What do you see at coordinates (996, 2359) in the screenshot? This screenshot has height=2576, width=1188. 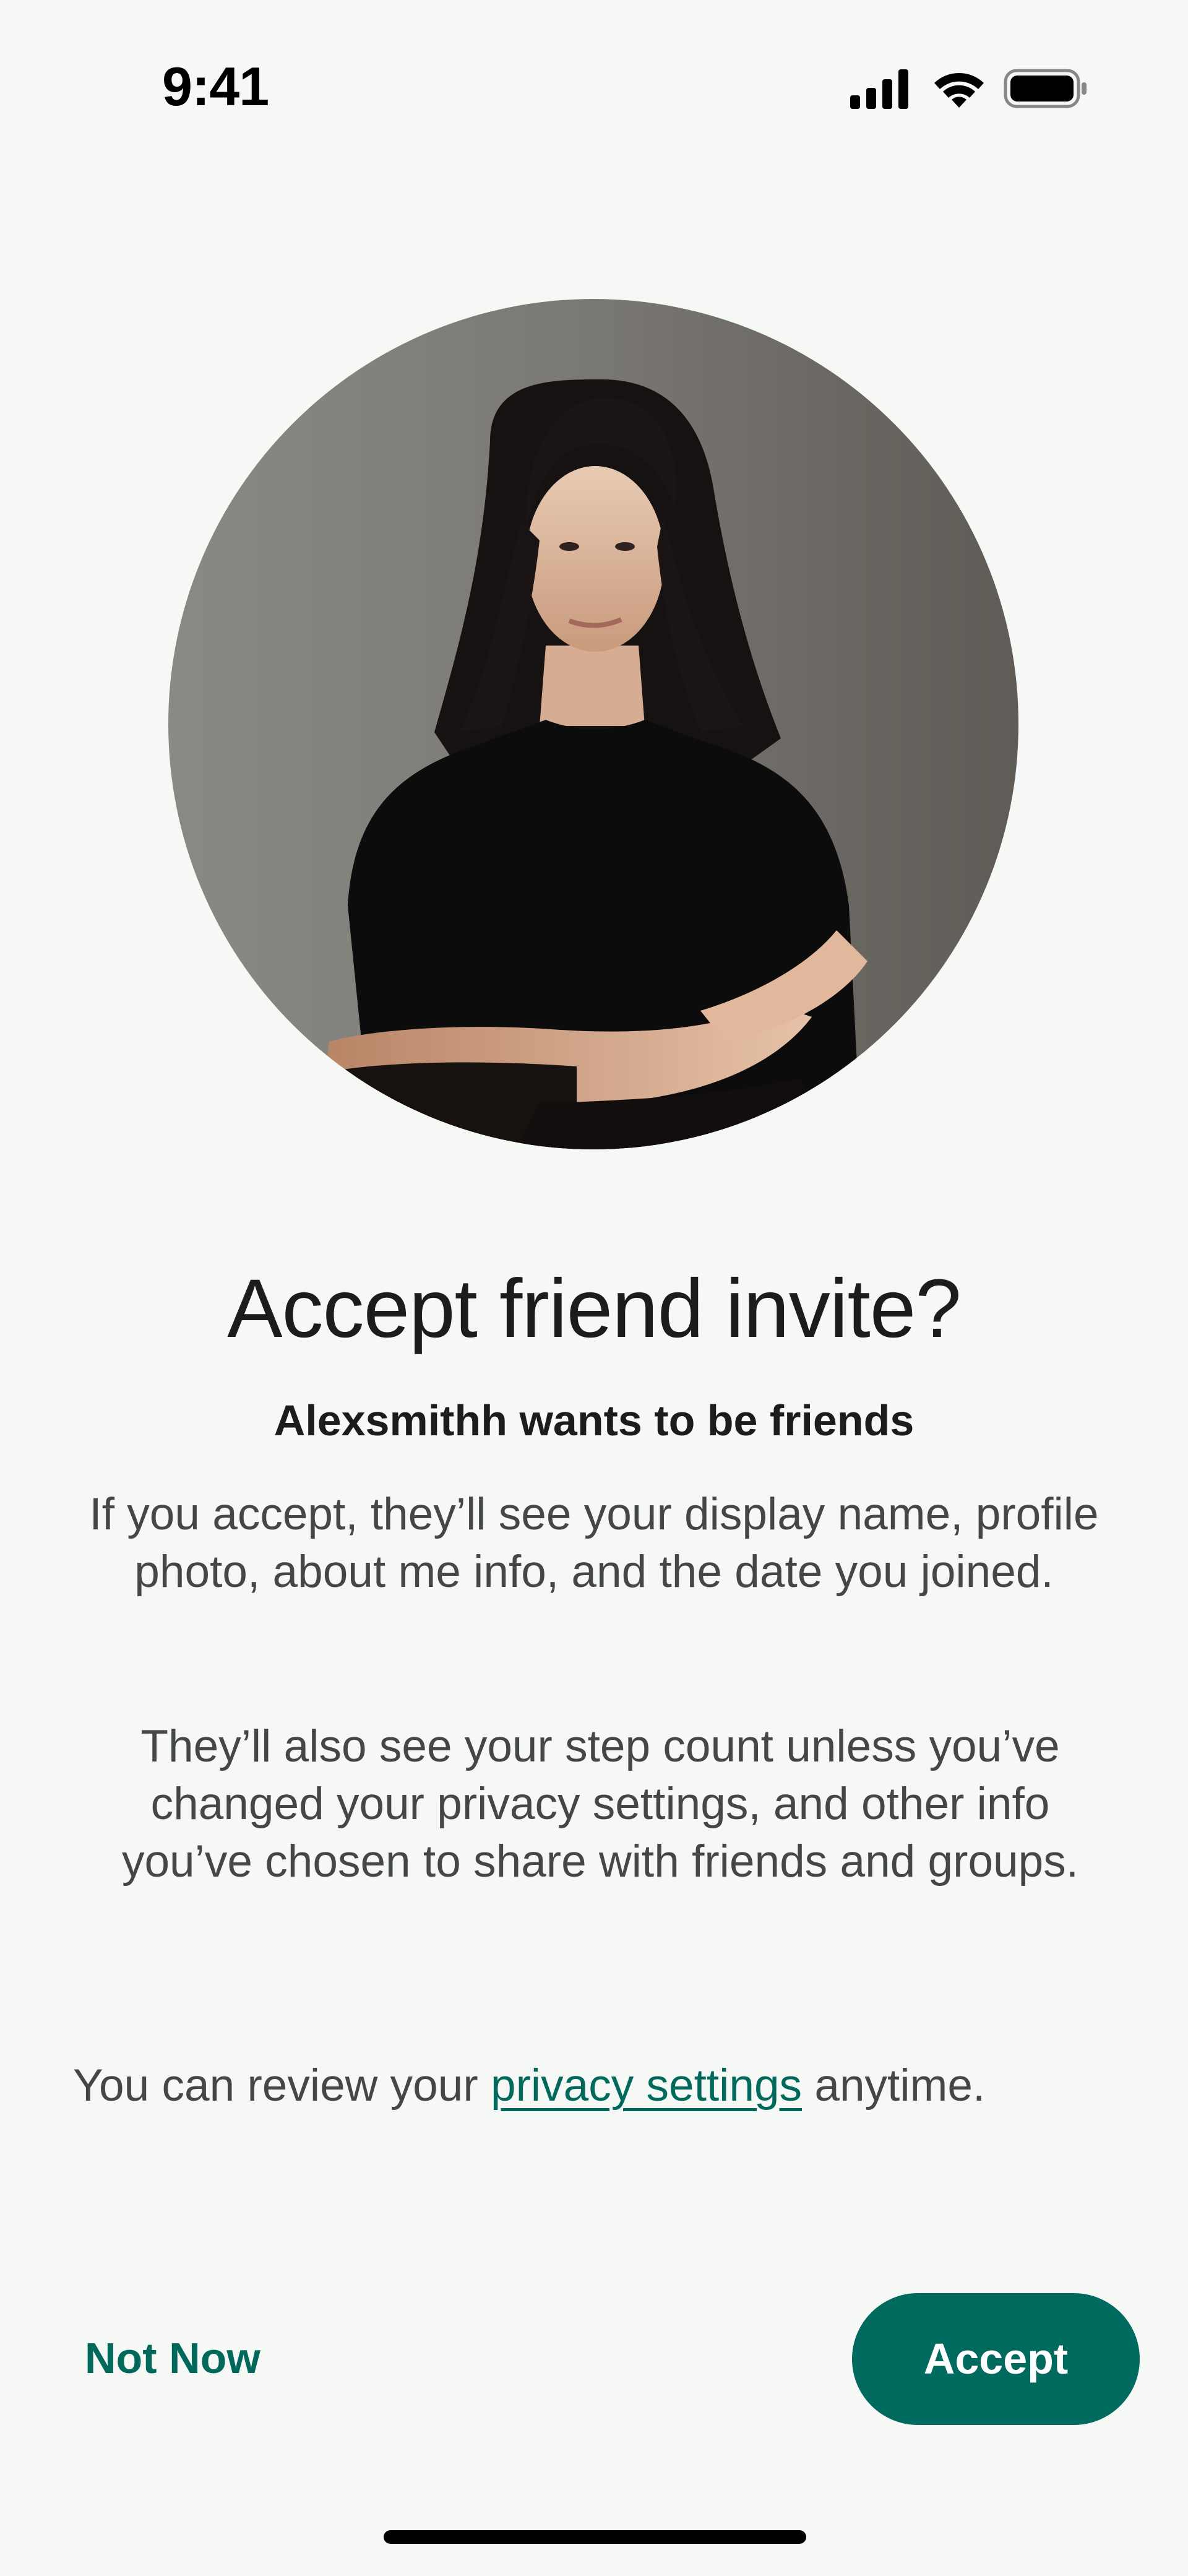 I see `accept-button: Accept` at bounding box center [996, 2359].